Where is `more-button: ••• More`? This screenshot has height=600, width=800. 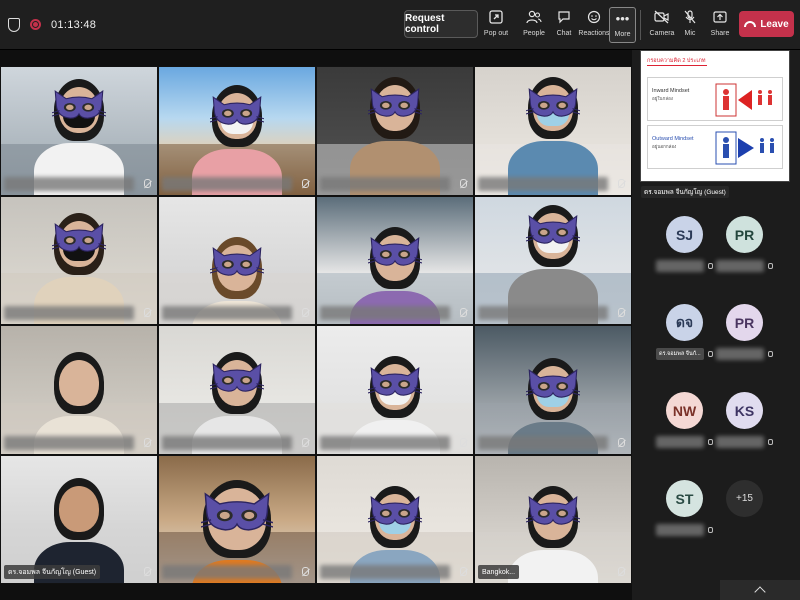 more-button: ••• More is located at coordinates (622, 25).